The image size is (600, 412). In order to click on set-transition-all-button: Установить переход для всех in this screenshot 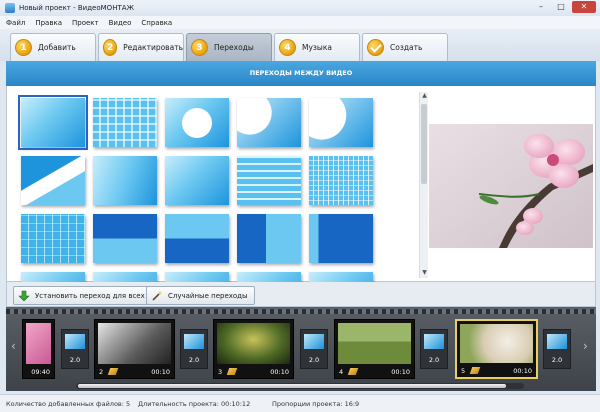, I will do `click(82, 295)`.